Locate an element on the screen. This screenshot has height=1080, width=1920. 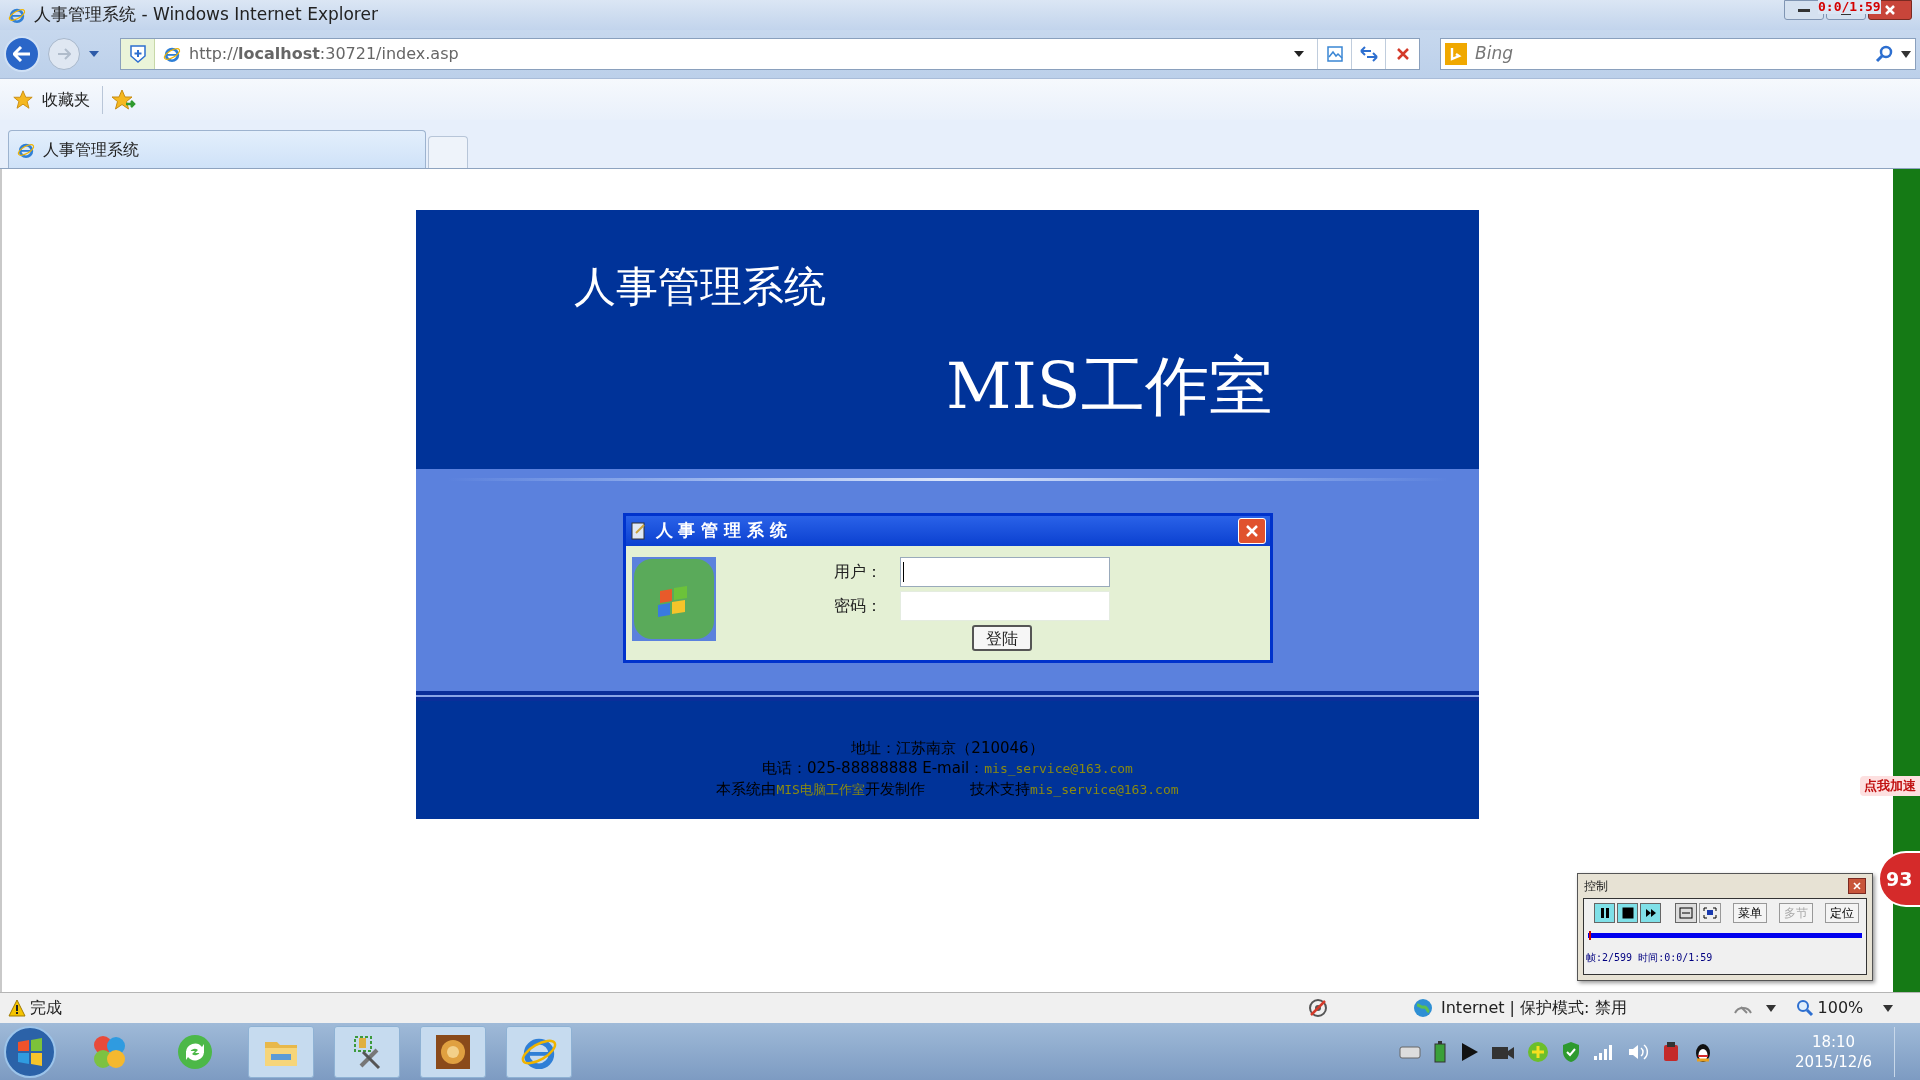
system-title: 人事管理系统 is located at coordinates (700, 287).